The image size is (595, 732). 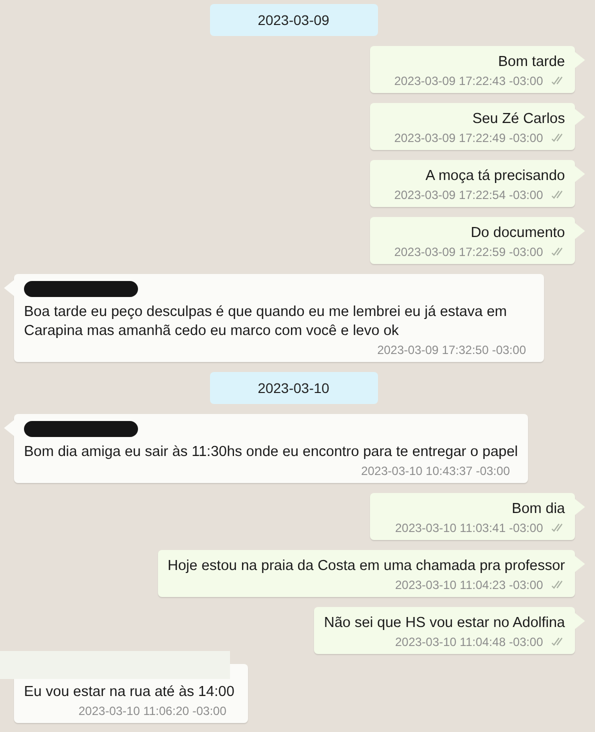 What do you see at coordinates (294, 388) in the screenshot?
I see `date-chip: 2023-03-10` at bounding box center [294, 388].